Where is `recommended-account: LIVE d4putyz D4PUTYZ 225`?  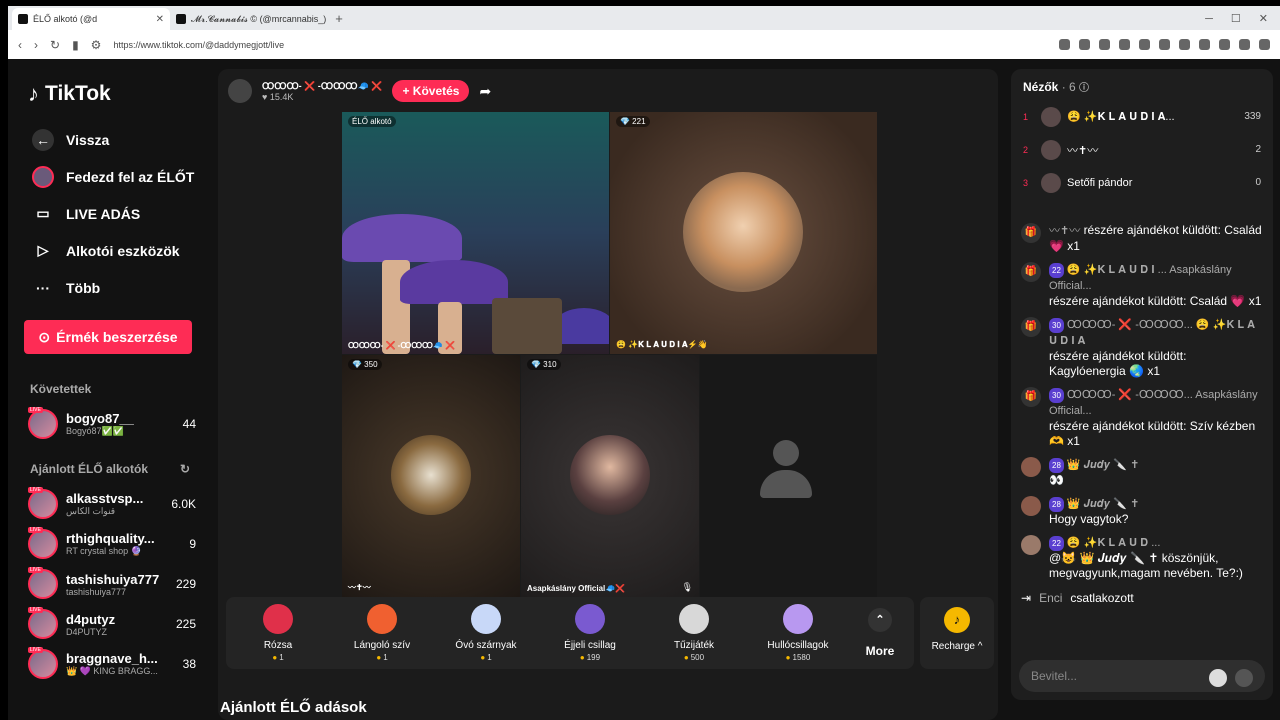
recommended-account: LIVE d4putyz D4PUTYZ 225 is located at coordinates (112, 624).